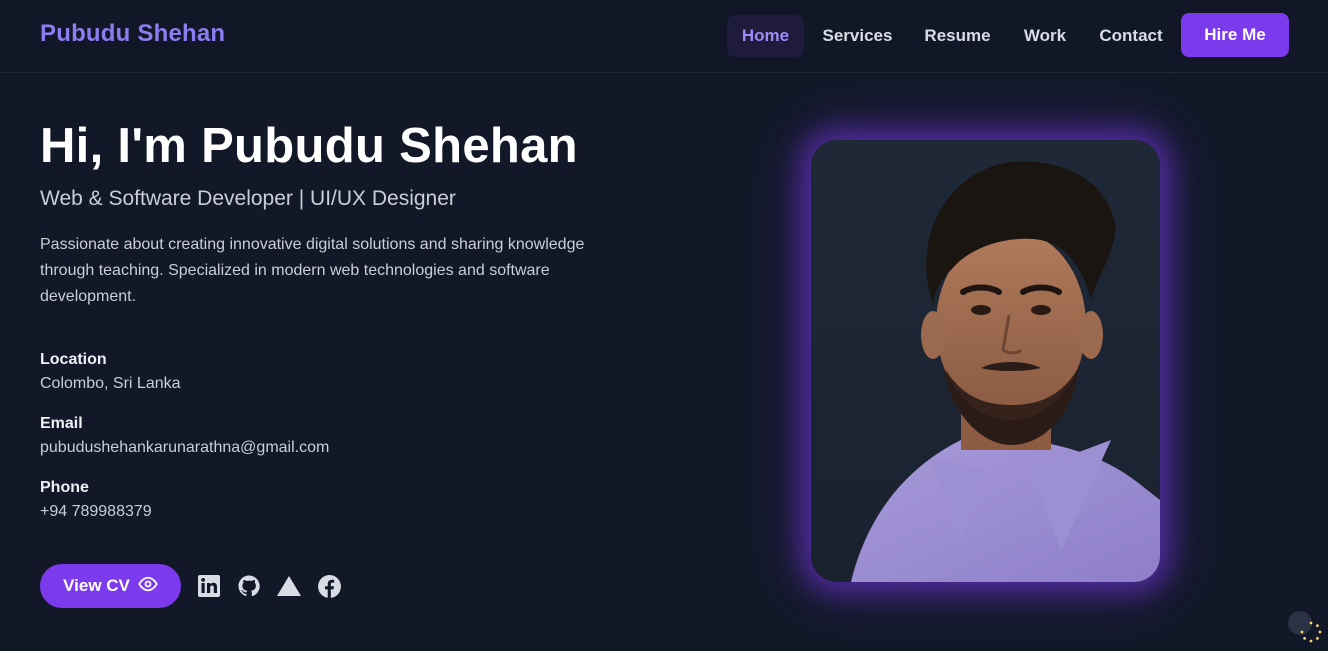 The width and height of the screenshot is (1328, 651). What do you see at coordinates (96, 512) in the screenshot?
I see `info-value: +94 789988379` at bounding box center [96, 512].